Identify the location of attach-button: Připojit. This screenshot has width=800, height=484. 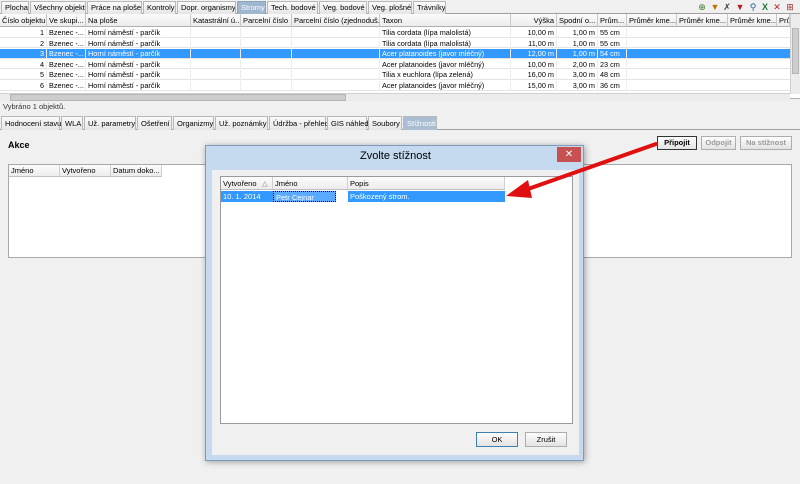
(677, 143).